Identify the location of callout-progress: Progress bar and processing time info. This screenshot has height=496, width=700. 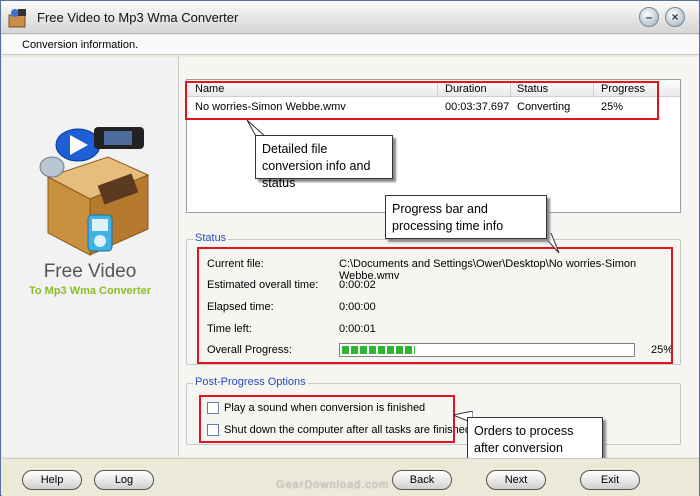
(466, 217).